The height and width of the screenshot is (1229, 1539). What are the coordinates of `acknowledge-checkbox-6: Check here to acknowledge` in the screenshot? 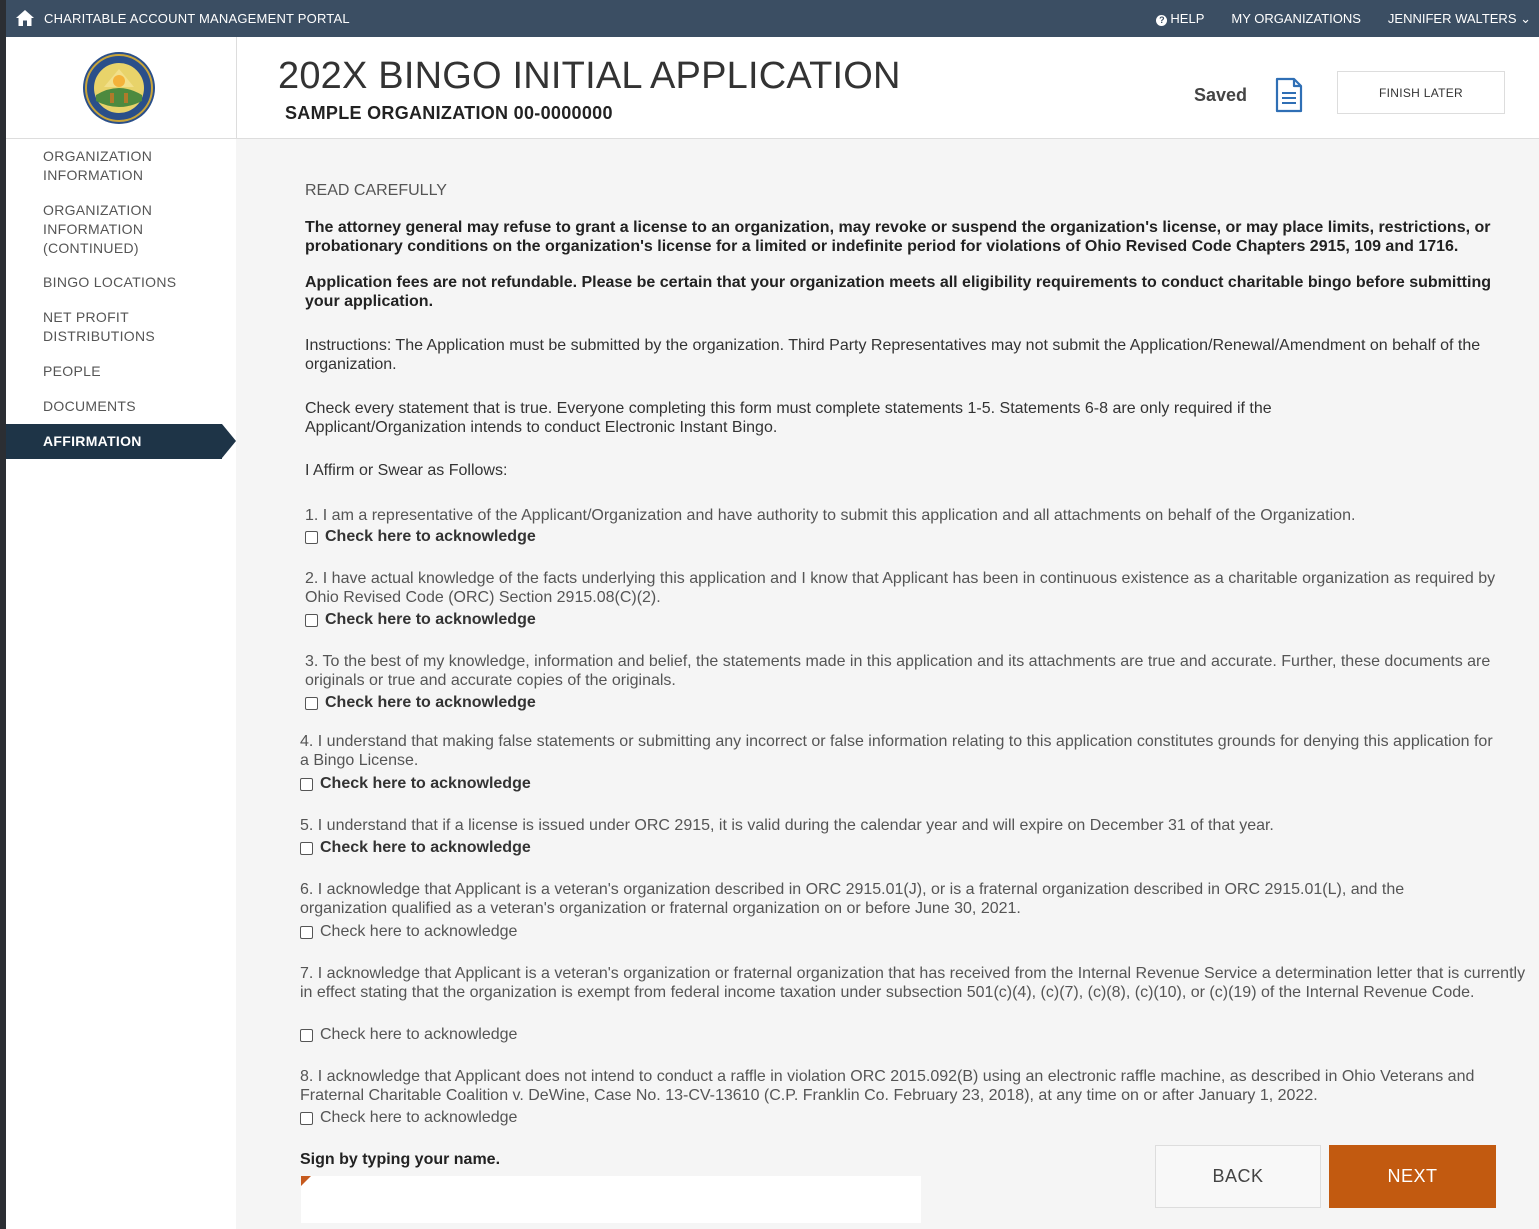 It's located at (408, 932).